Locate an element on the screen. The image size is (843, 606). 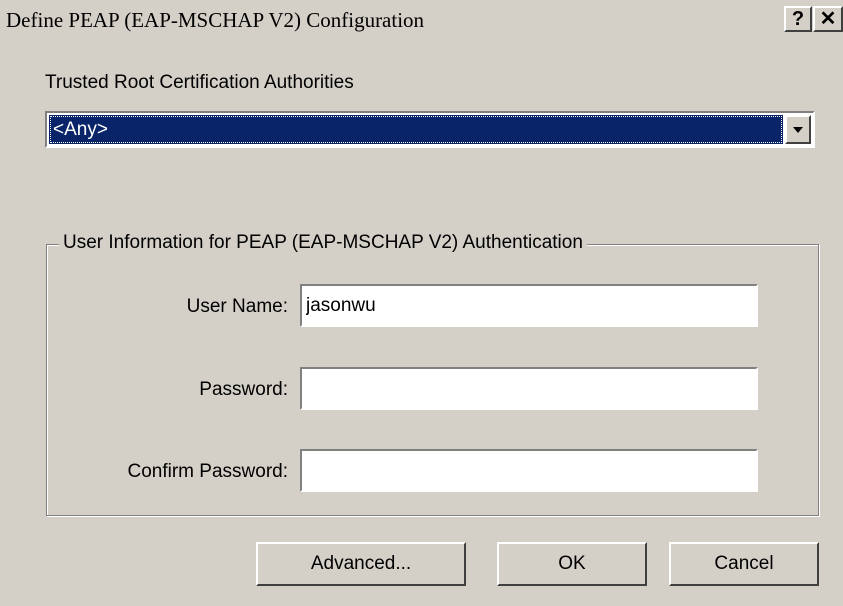
confirm-password-input is located at coordinates (529, 470).